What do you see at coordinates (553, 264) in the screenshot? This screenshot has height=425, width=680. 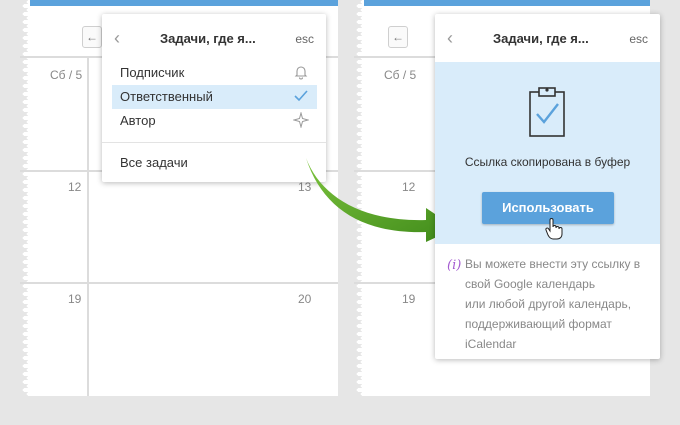 I see `info-line: Вы можете внести эту ссылку в` at bounding box center [553, 264].